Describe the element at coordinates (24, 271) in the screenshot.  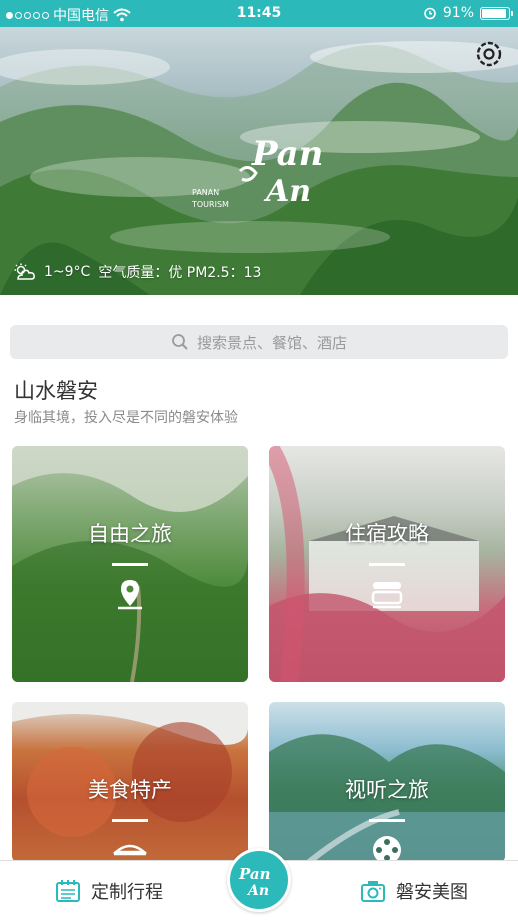
I see `partly-cloudy-icon` at that location.